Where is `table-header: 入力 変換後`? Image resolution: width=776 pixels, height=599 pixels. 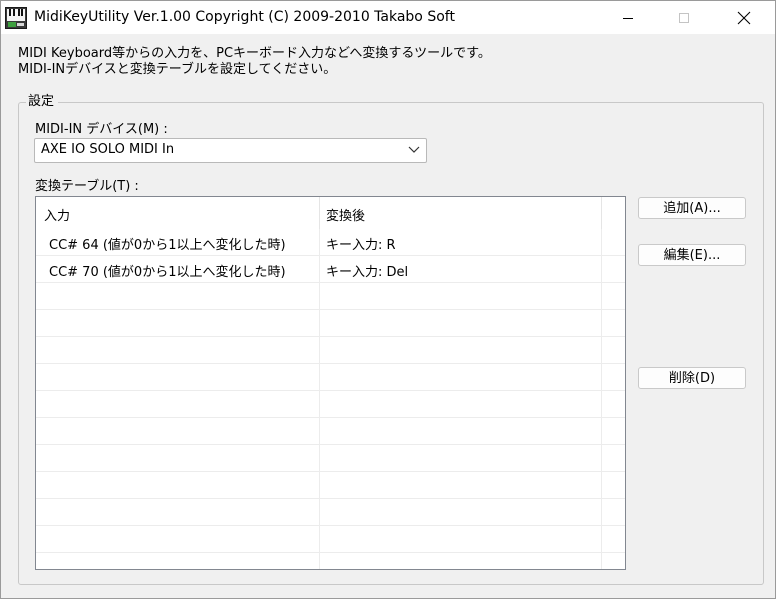 table-header: 入力 変換後 is located at coordinates (330, 213).